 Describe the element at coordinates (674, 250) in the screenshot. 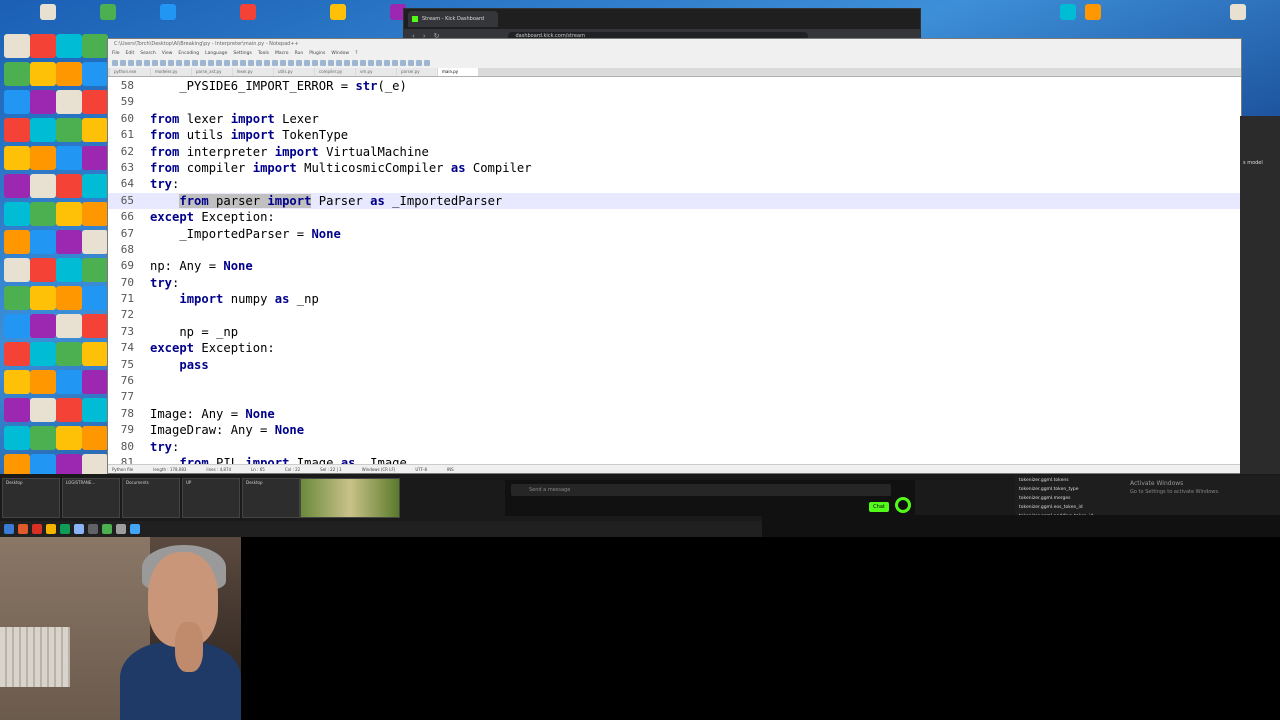

I see `code-line: 68` at that location.